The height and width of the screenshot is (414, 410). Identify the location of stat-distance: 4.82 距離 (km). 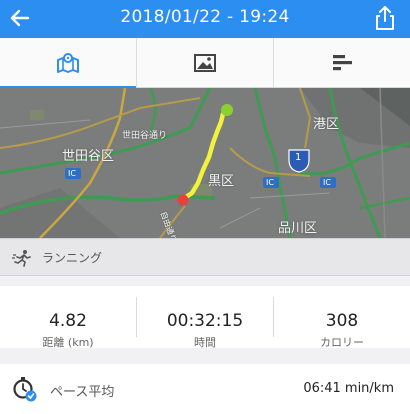
(68, 323).